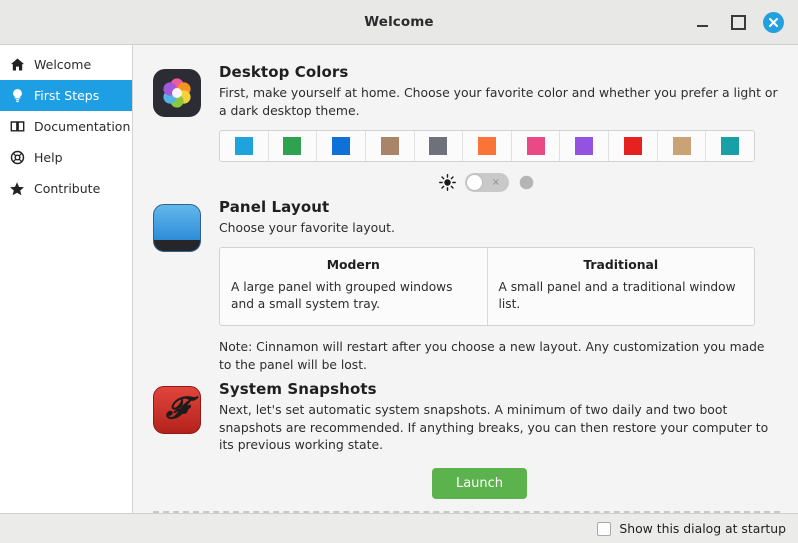 The image size is (798, 543). I want to click on toggle-knob, so click(474, 183).